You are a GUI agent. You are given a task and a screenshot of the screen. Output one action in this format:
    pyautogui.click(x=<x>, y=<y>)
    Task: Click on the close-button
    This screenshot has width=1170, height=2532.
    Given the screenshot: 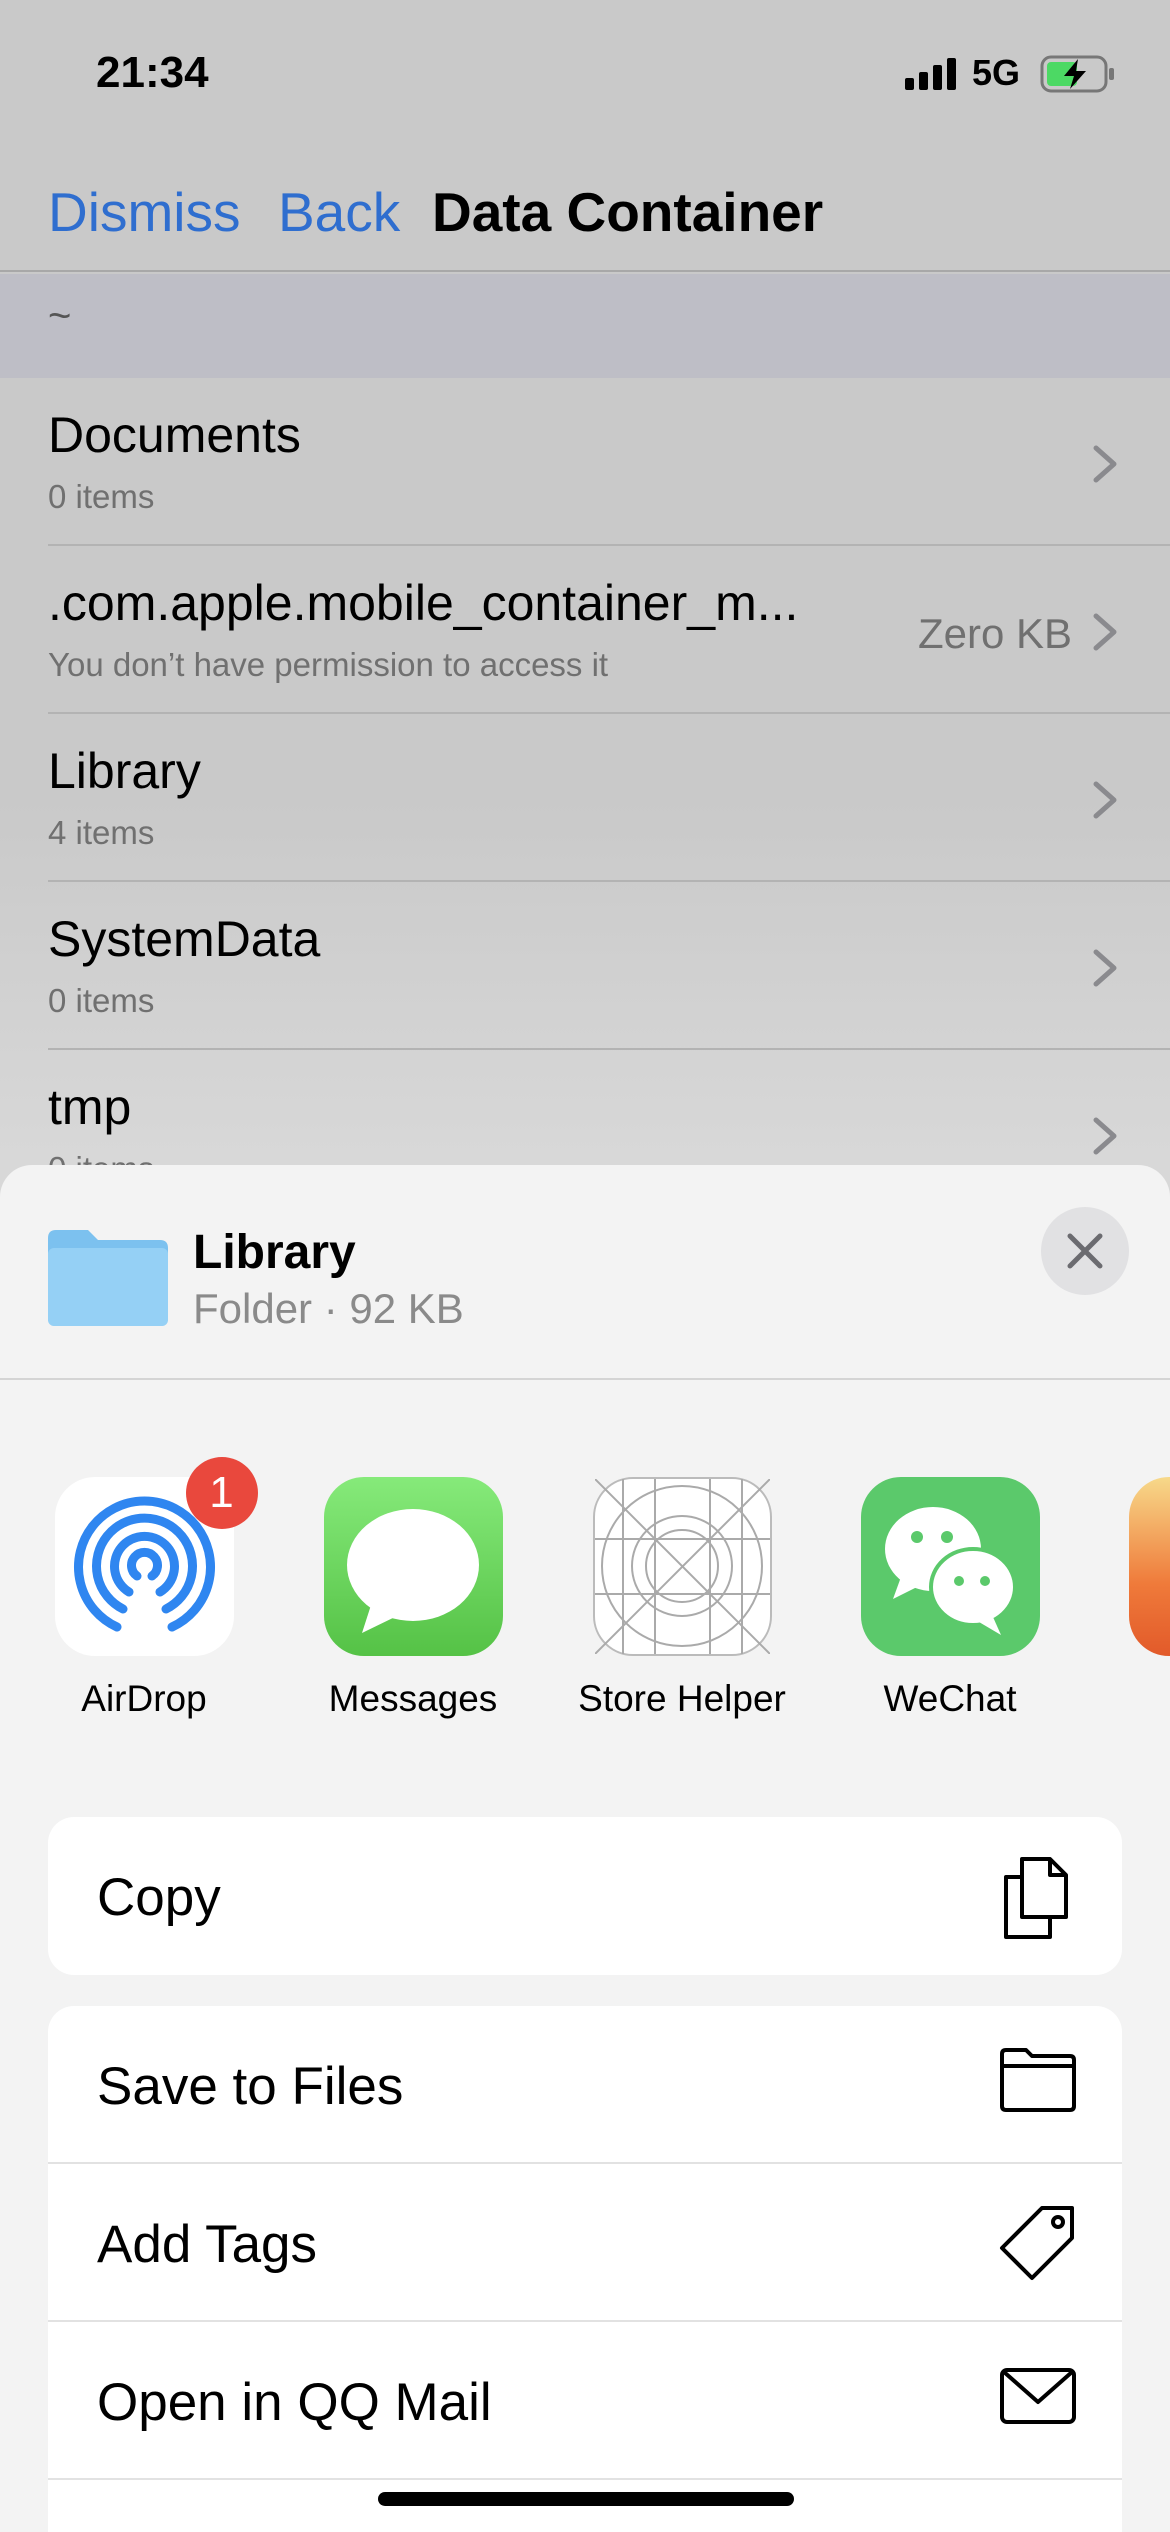 What is the action you would take?
    pyautogui.click(x=1085, y=1251)
    